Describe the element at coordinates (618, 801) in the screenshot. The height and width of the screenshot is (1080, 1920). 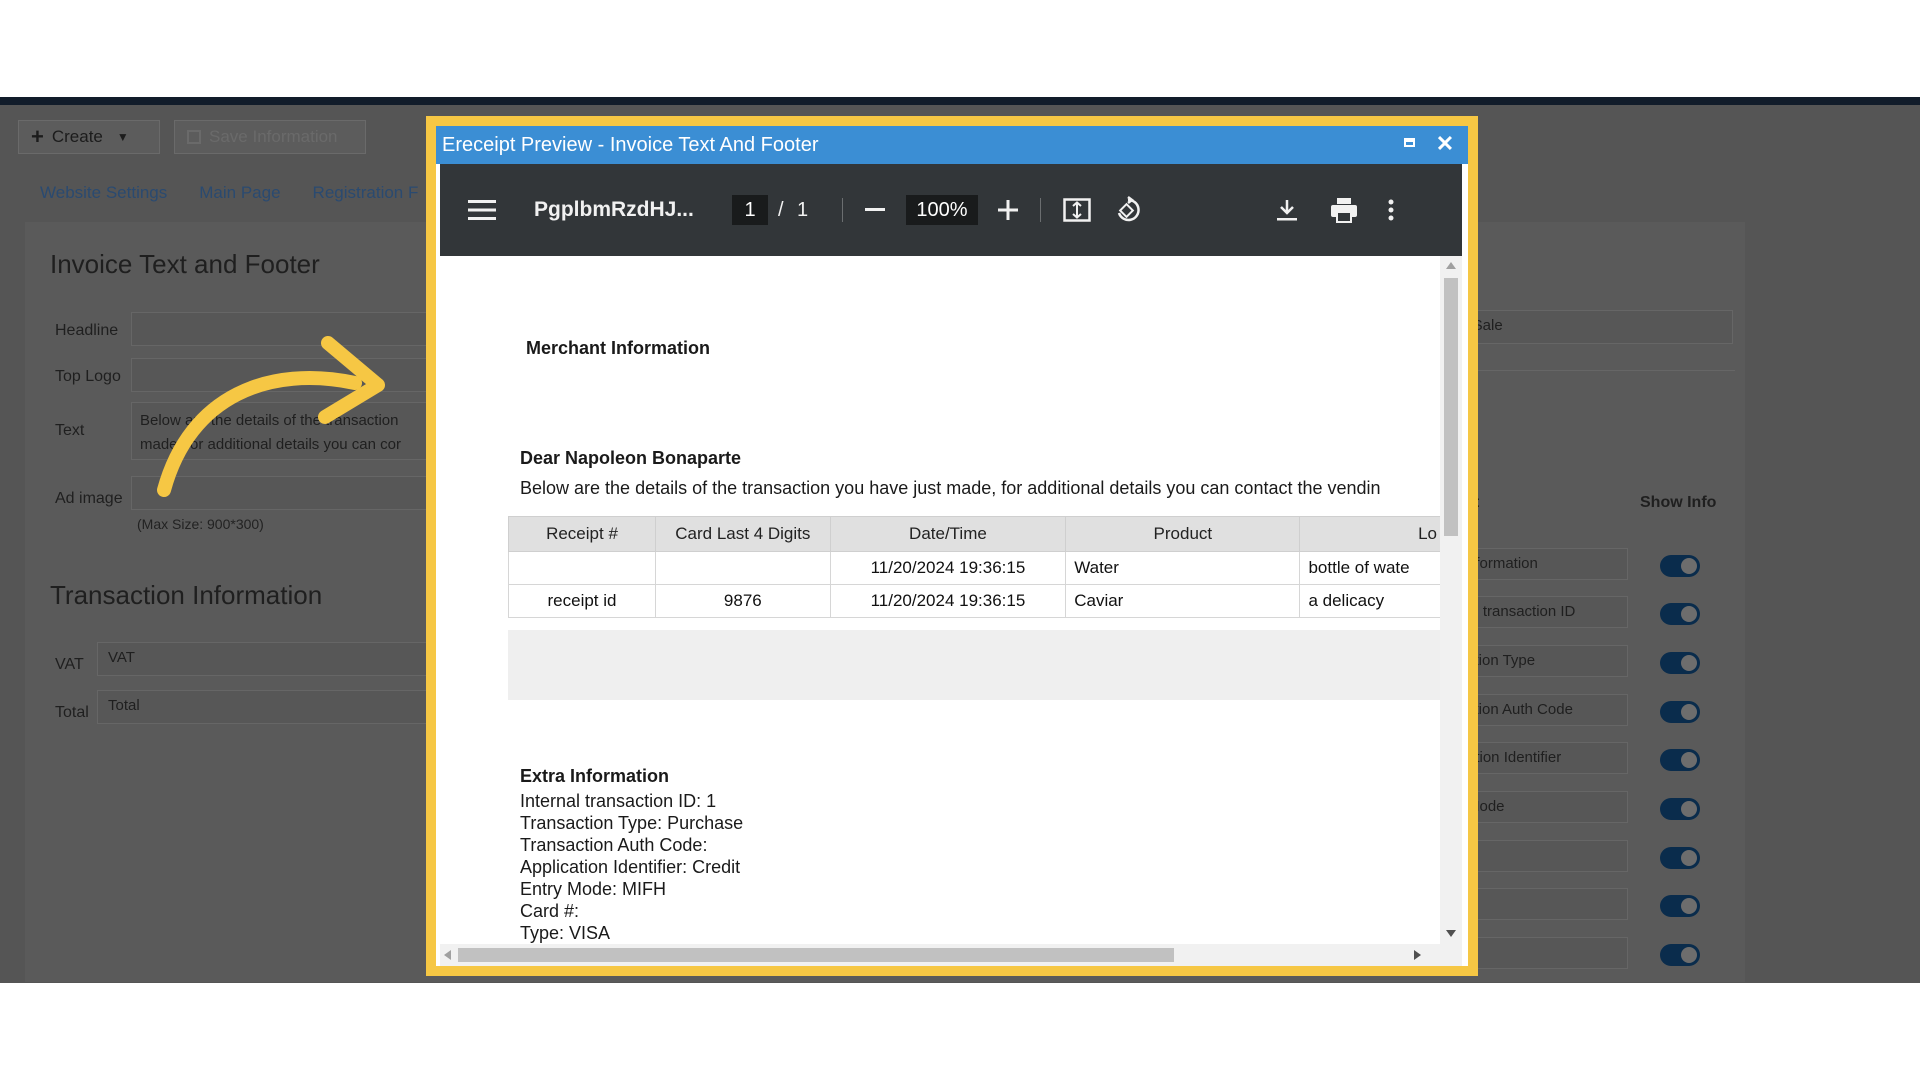
I see `extra-info-line: Internal transaction ID: 1` at that location.